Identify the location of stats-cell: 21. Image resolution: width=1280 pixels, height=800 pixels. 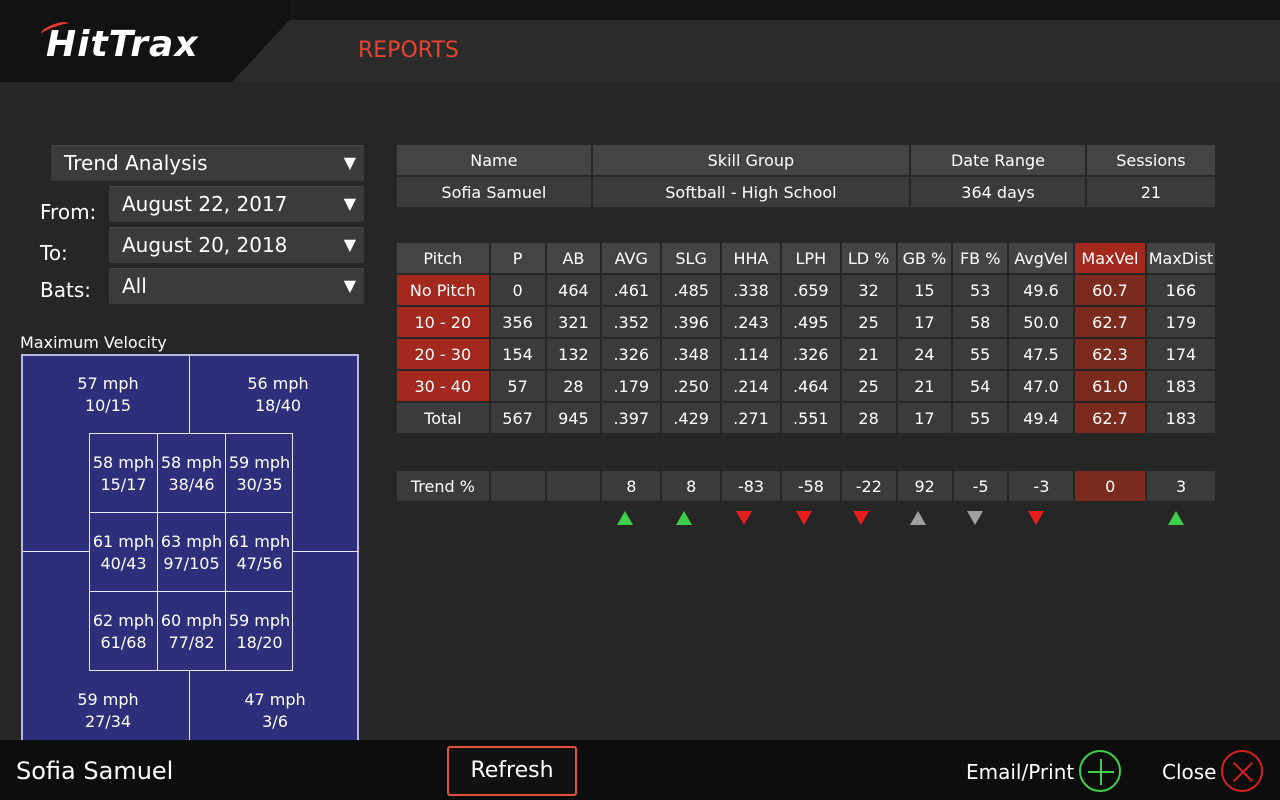
(868, 354).